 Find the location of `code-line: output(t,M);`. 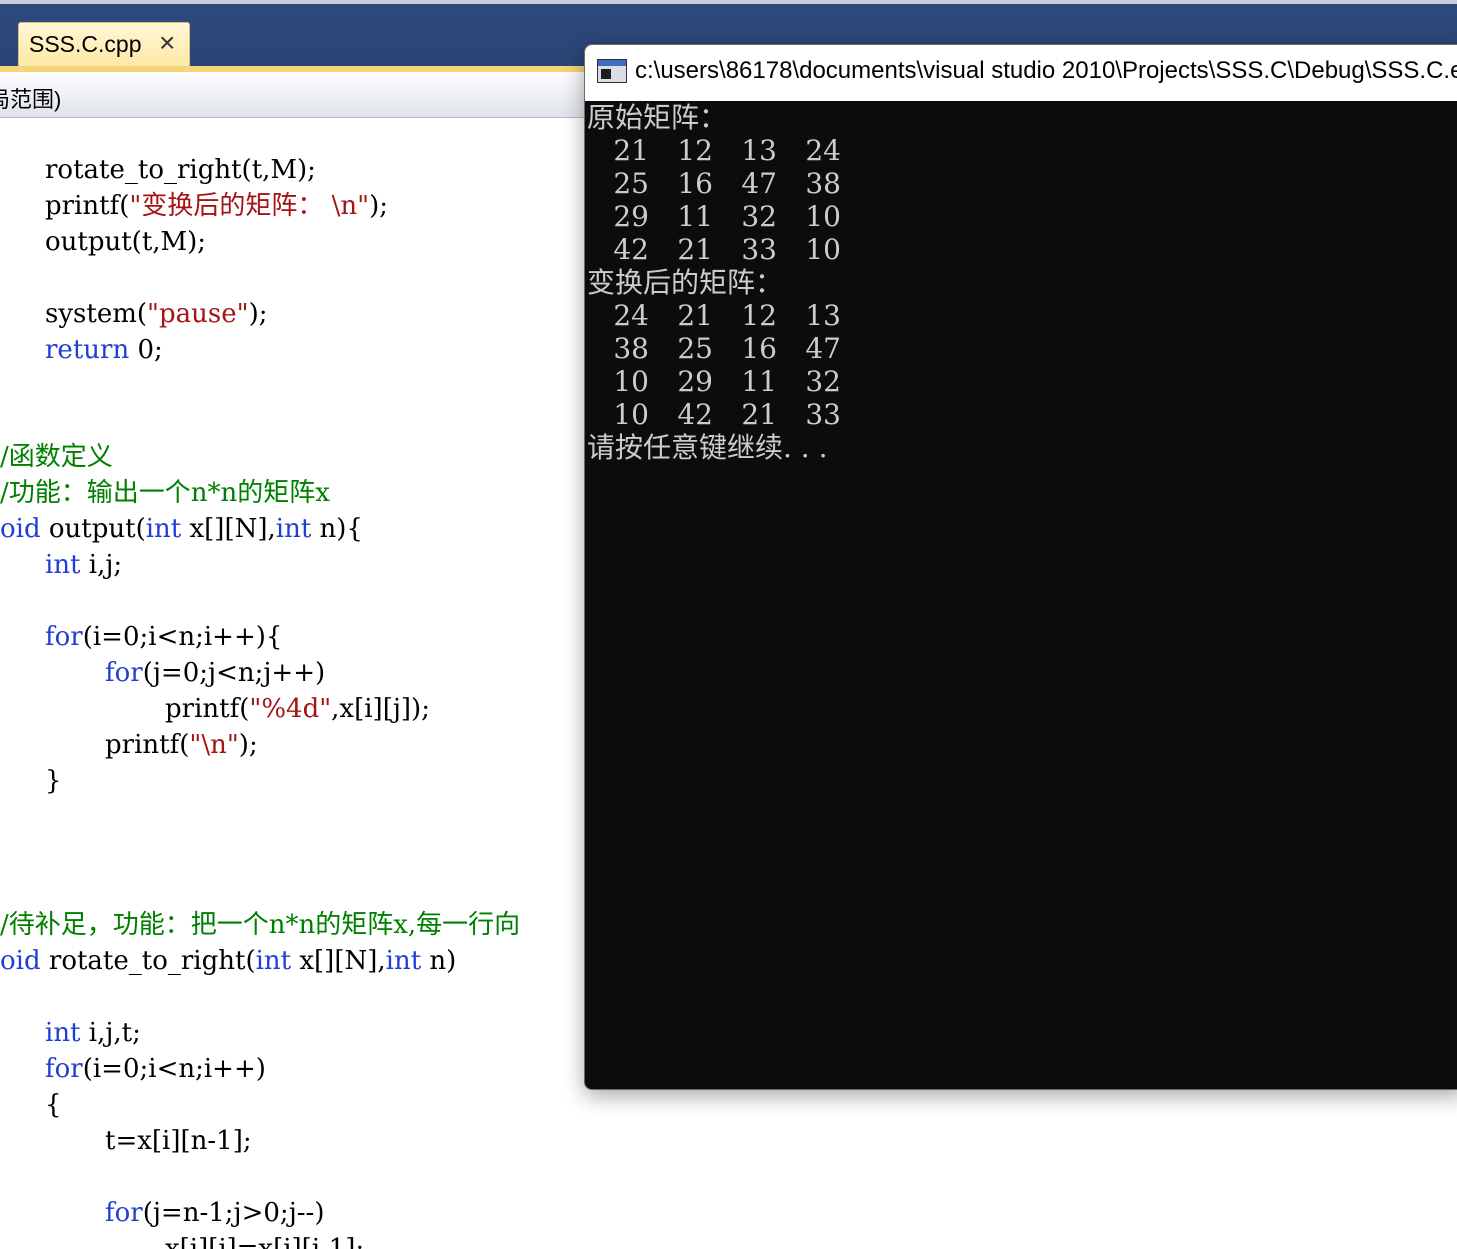

code-line: output(t,M); is located at coordinates (126, 242).